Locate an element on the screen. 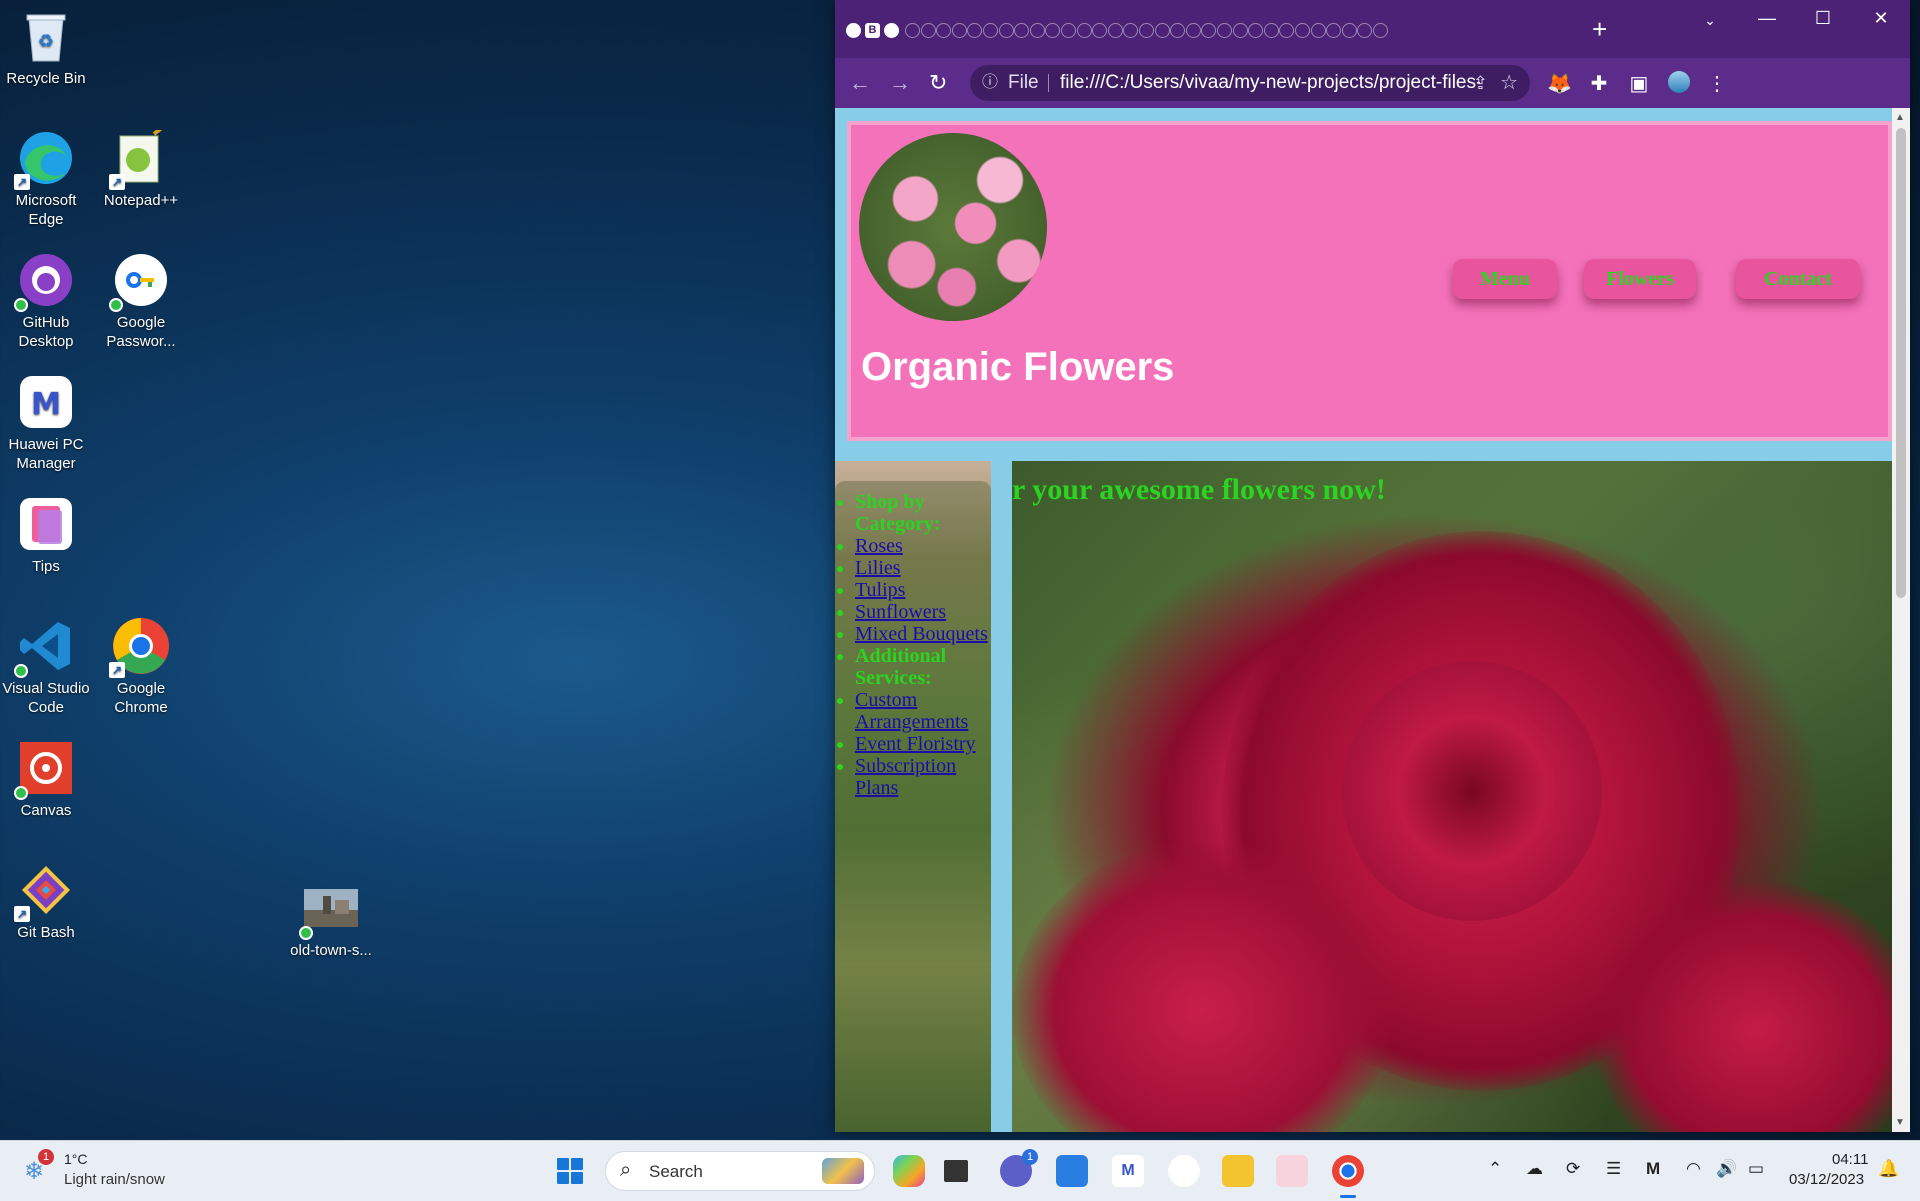 This screenshot has width=1920, height=1201. snipping-tool-icon is located at coordinates (1292, 1171).